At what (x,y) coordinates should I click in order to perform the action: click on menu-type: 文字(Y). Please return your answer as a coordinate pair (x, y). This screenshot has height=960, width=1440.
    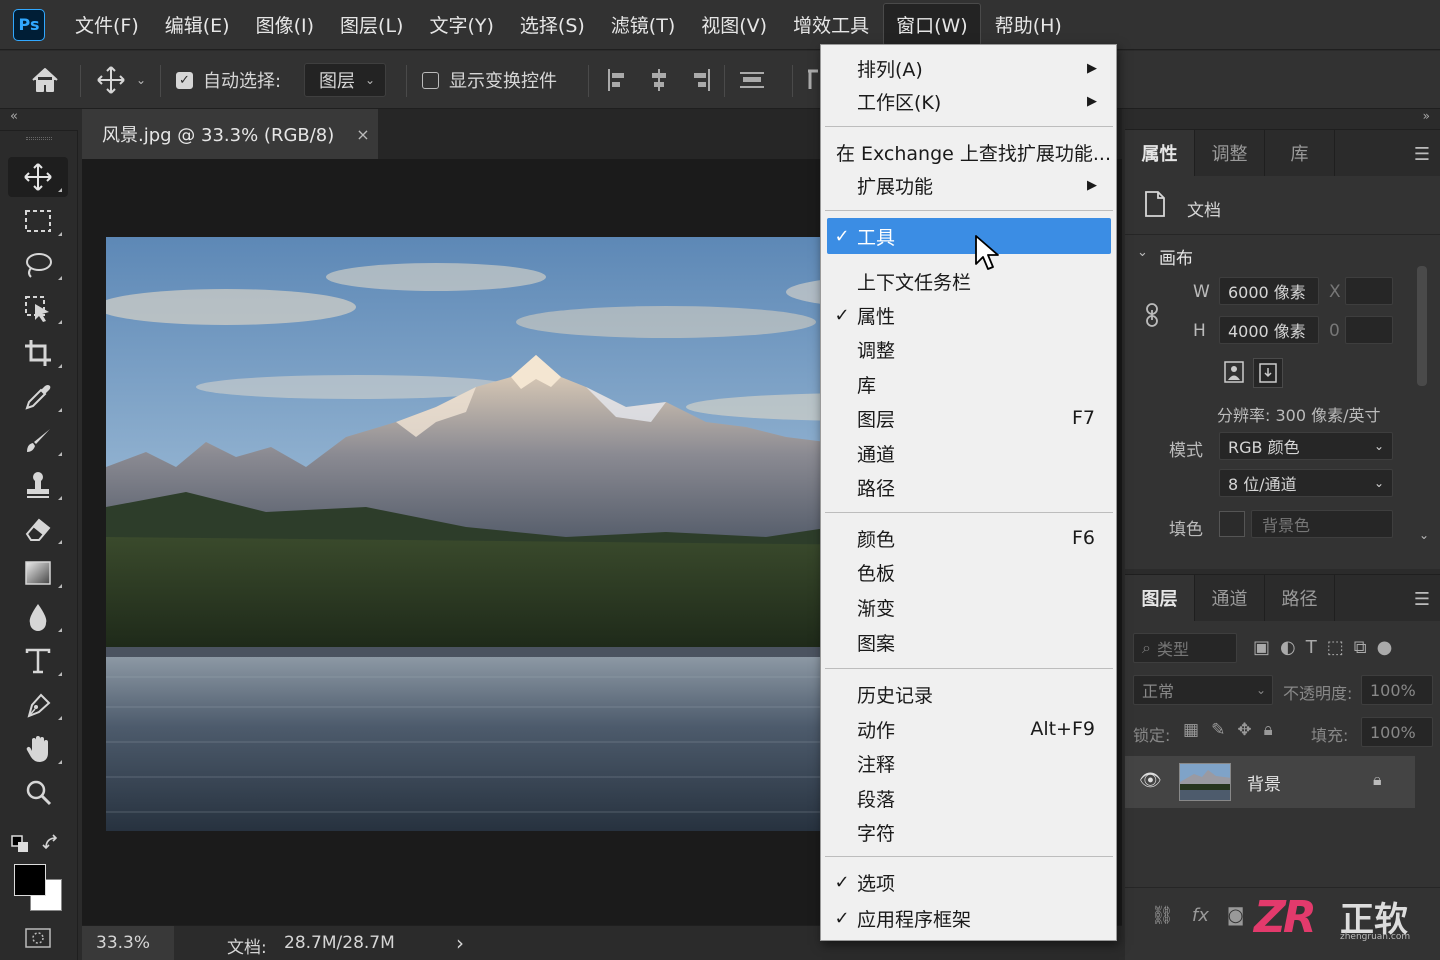
    Looking at the image, I should click on (461, 24).